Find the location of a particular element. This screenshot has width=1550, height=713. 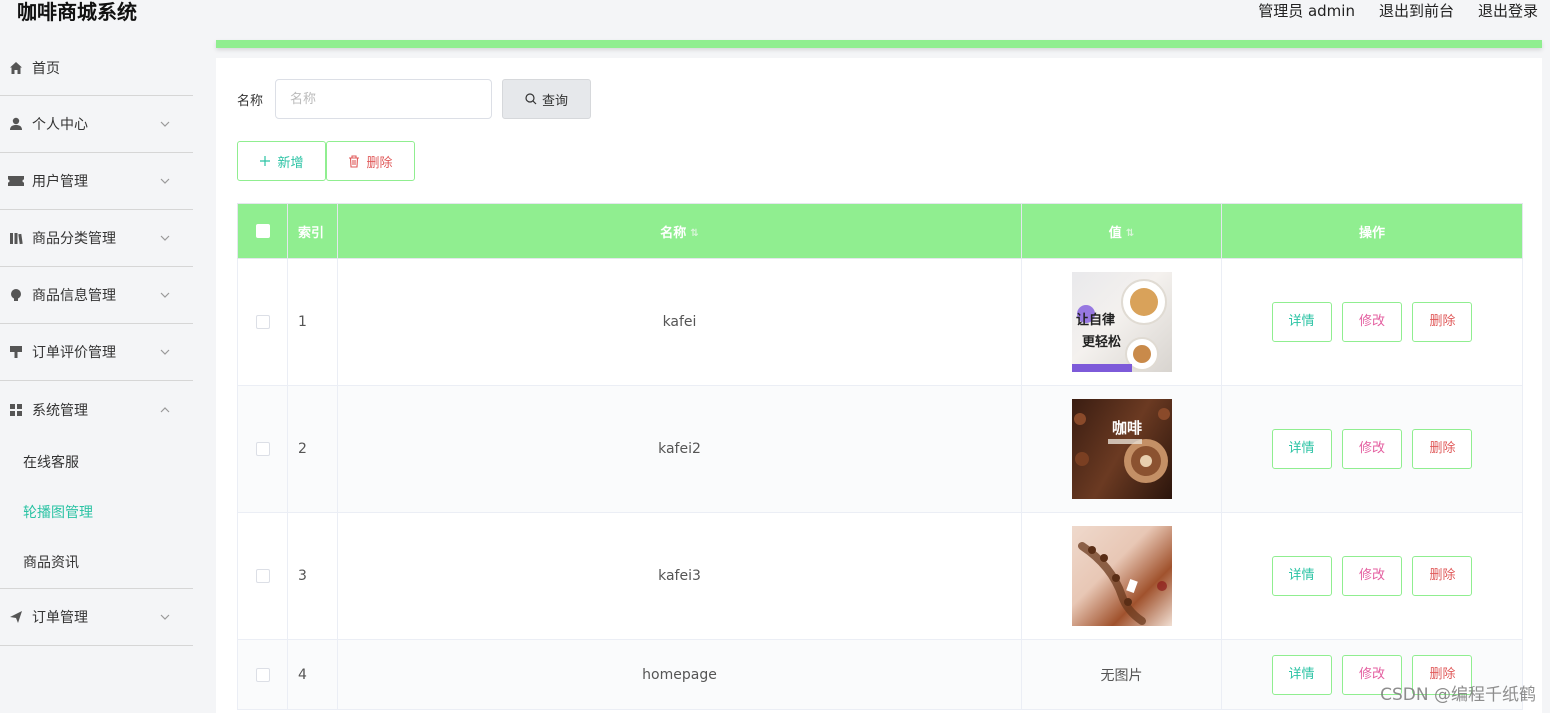

row-value: 咖啡 is located at coordinates (1121, 449).